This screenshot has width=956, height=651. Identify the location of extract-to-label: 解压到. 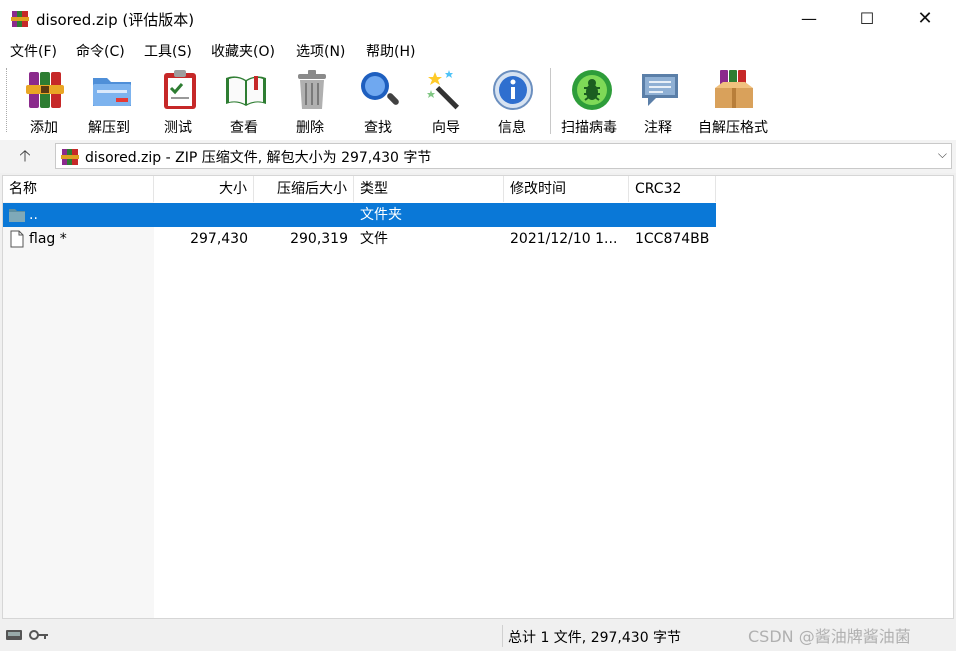
(109, 128).